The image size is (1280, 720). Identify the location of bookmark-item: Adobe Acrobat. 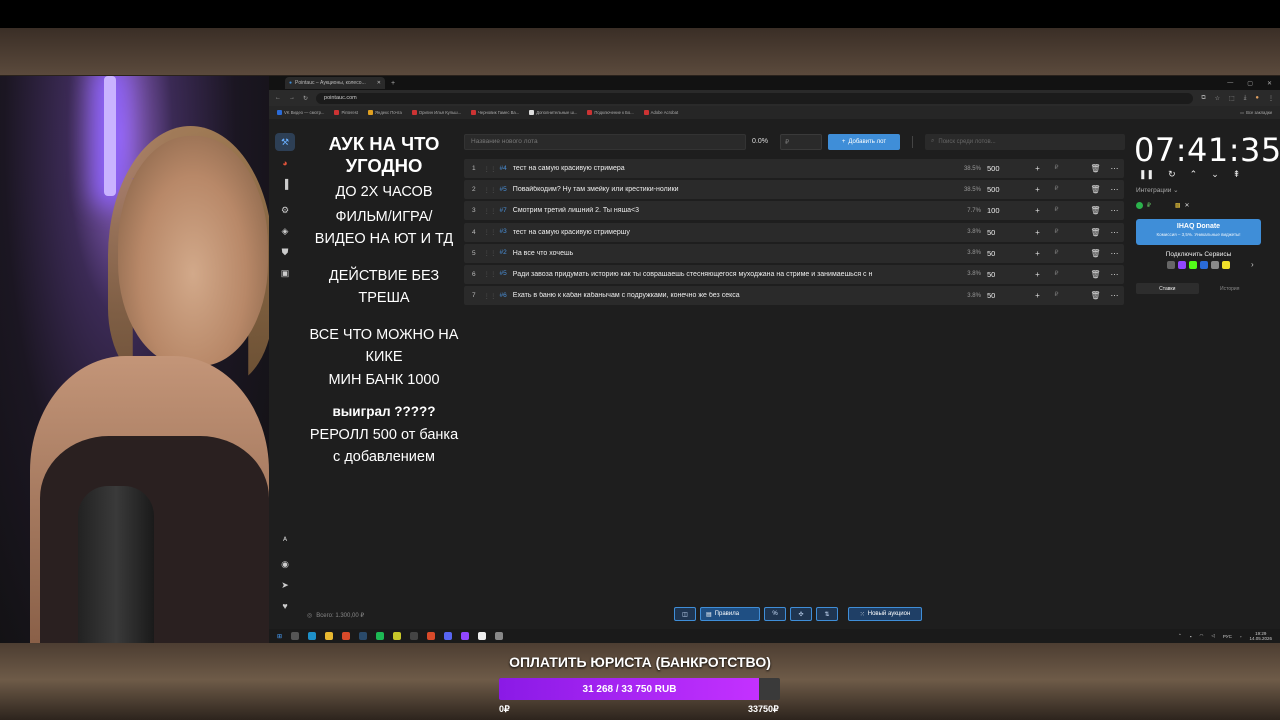
(660, 112).